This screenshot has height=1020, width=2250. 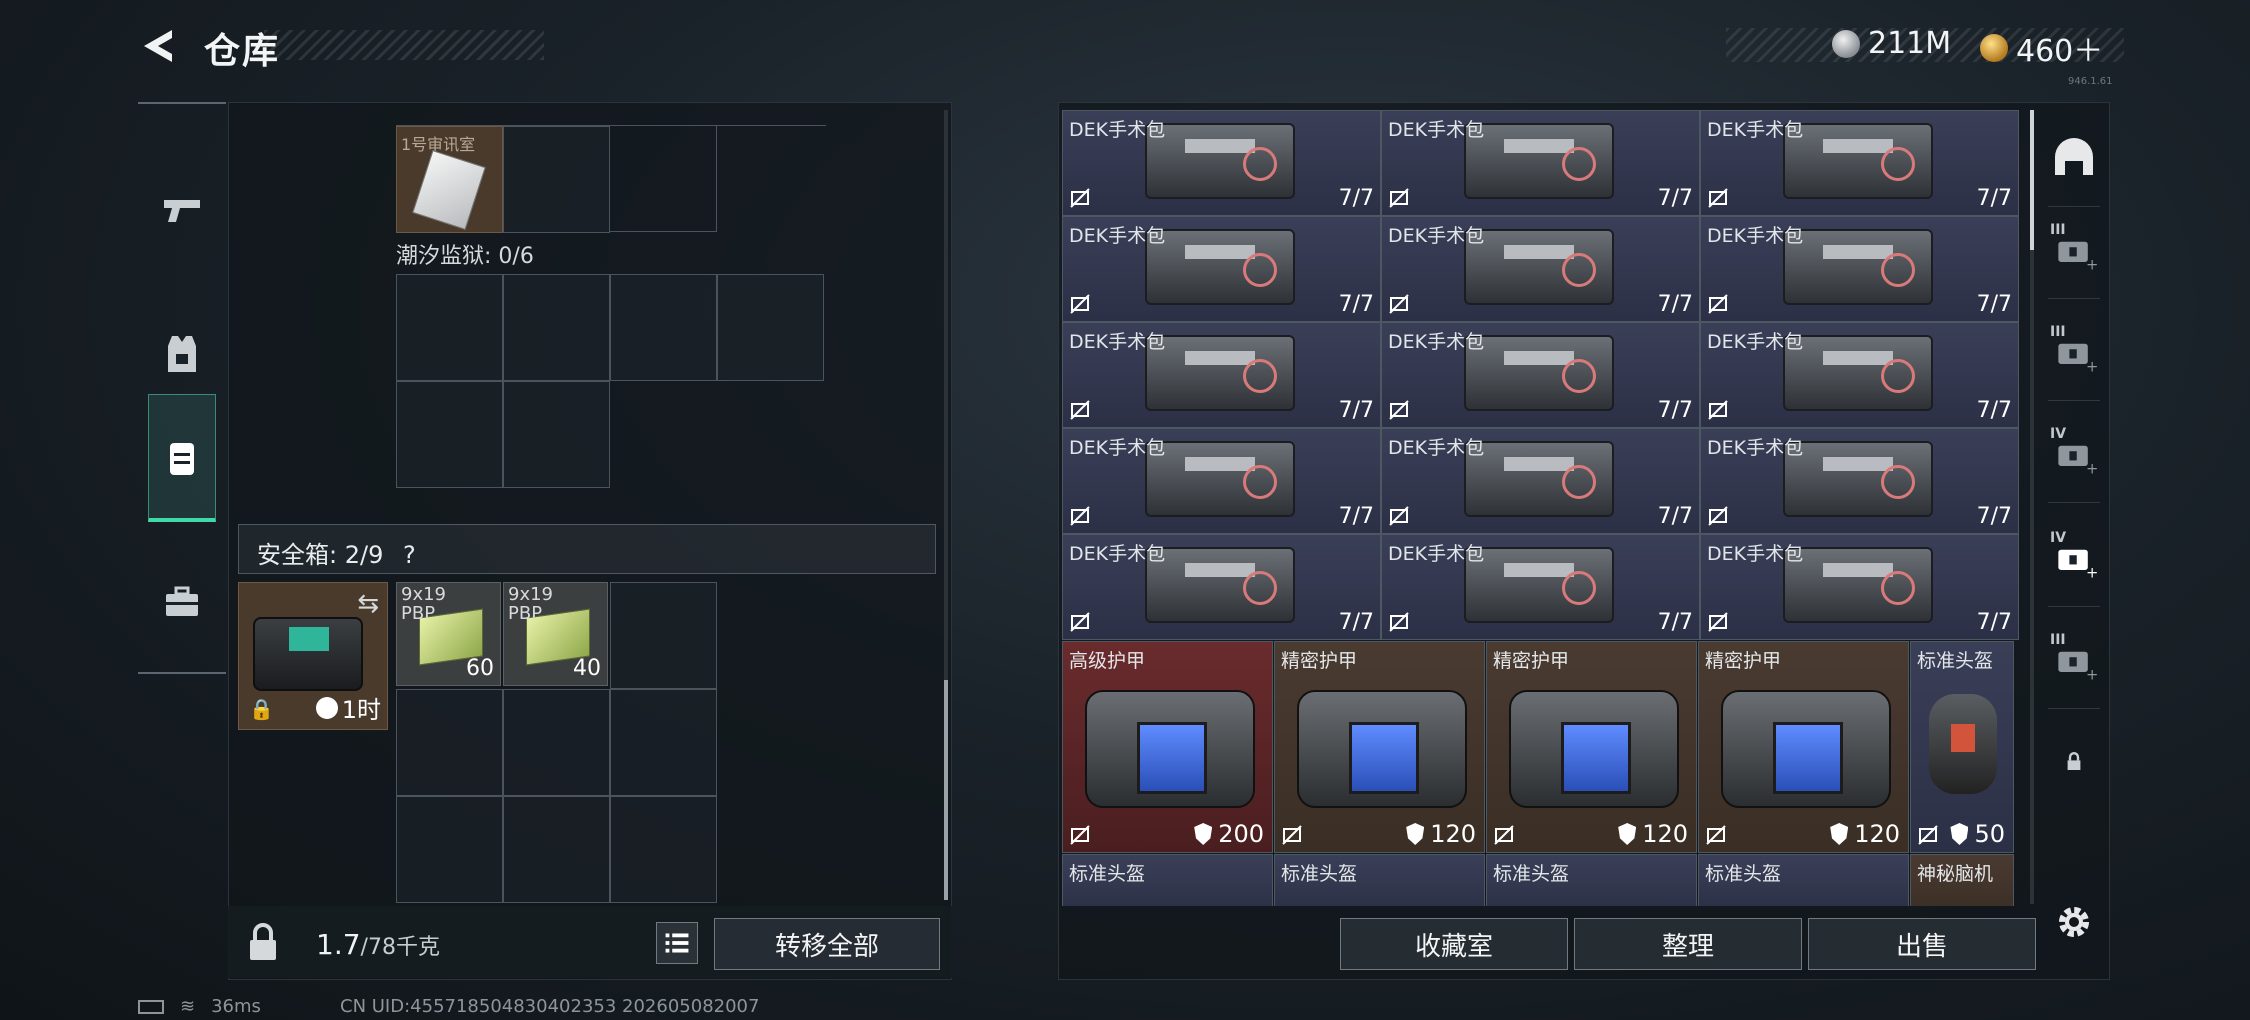 I want to click on filter-lock-filter-icon, so click(x=2074, y=762).